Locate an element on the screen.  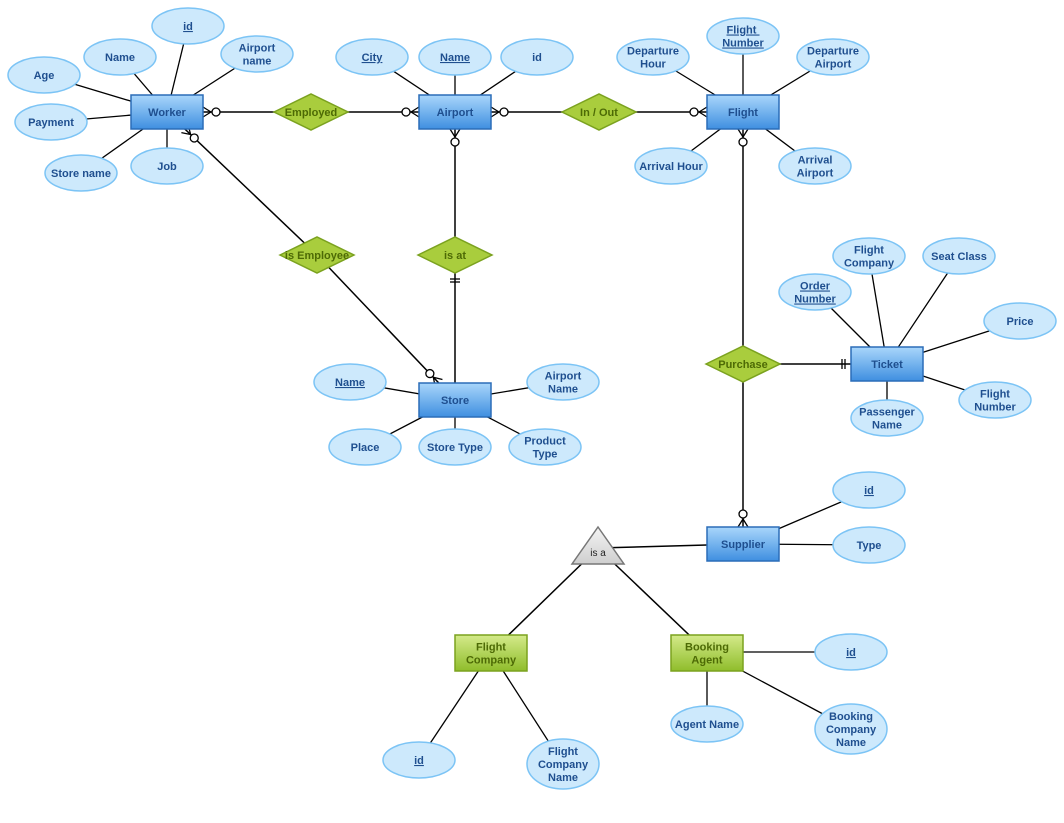
attribute-f-number: Flight Number is located at coordinates (743, 36).